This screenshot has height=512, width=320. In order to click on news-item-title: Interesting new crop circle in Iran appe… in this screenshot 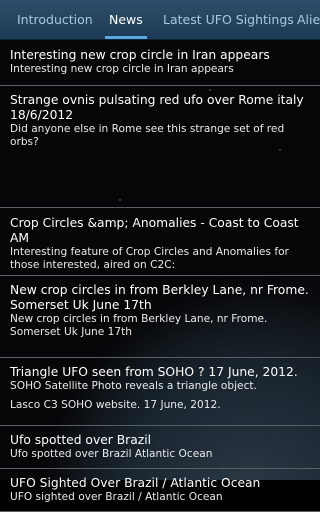, I will do `click(140, 55)`.